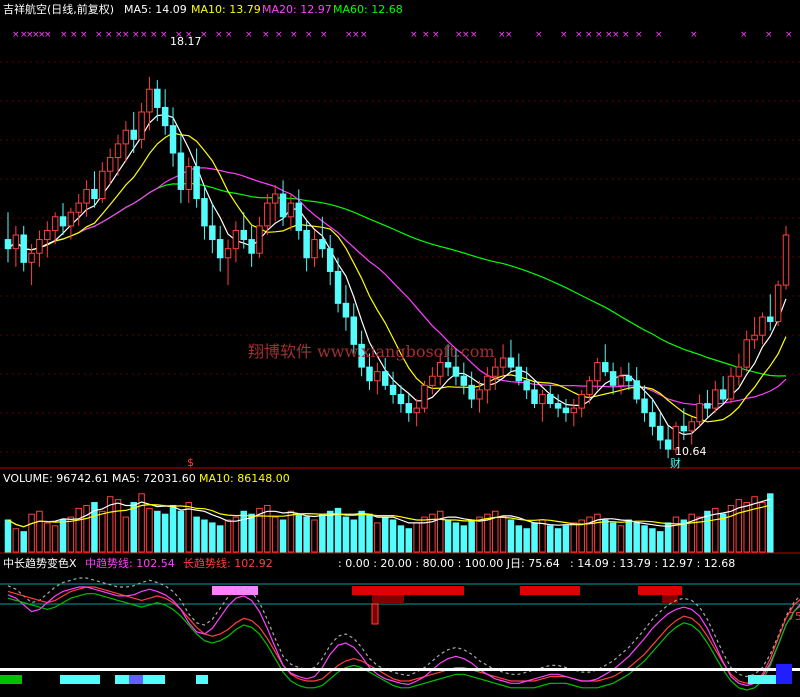 The width and height of the screenshot is (800, 697). I want to click on bottom-cyan4, so click(202, 679).